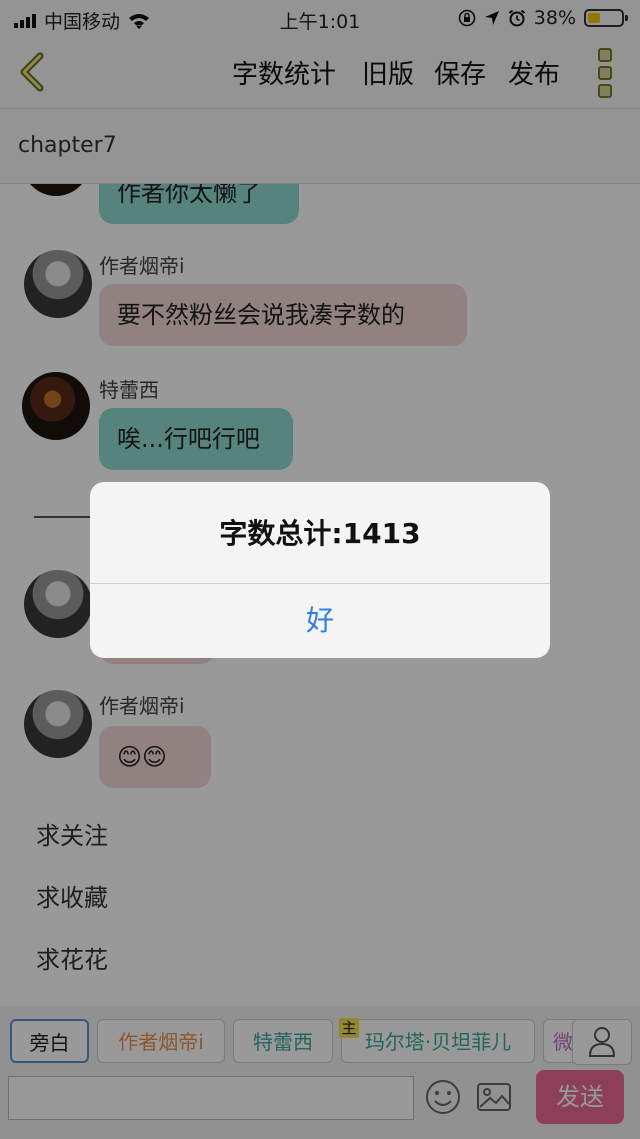  Describe the element at coordinates (320, 570) in the screenshot. I see `alert-dialog: 字数总计:1413 好` at that location.